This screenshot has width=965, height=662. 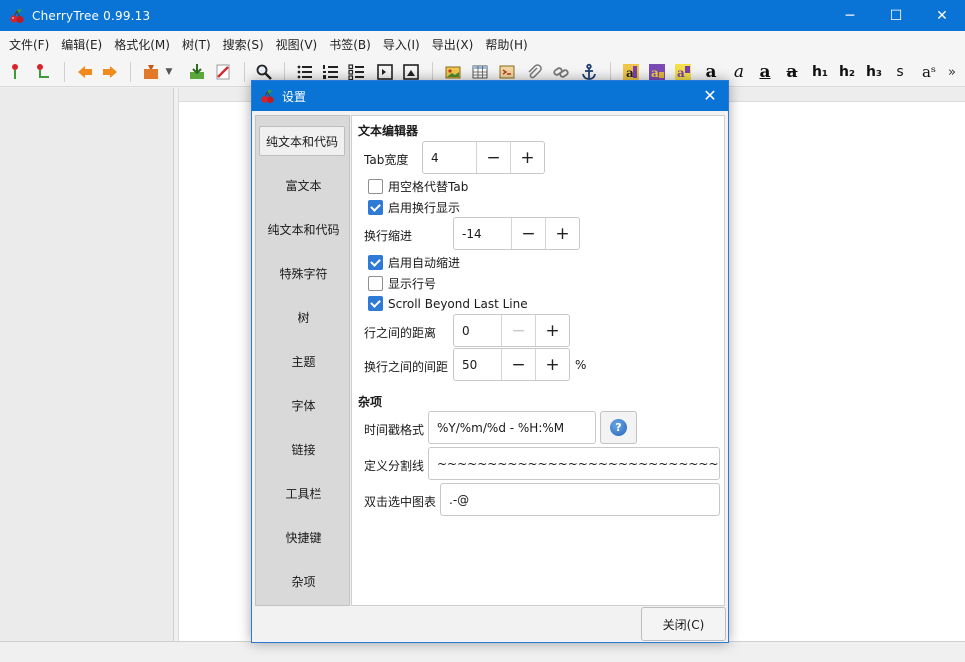 I want to click on scroll-beyond-checkbox: Scroll Beyond Last Line, so click(x=448, y=303).